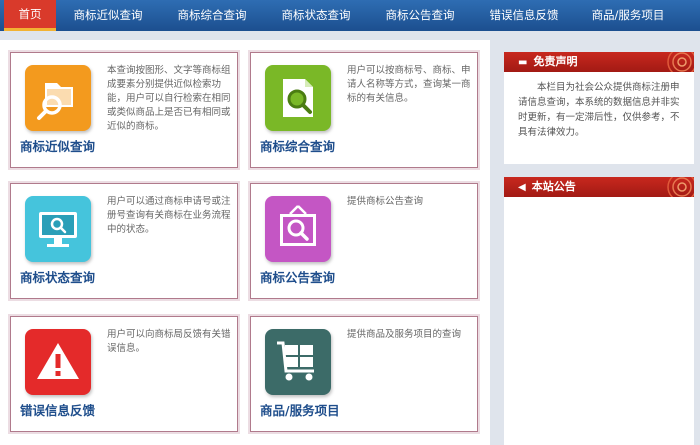  I want to click on tile-description: 用户可以向商标局反馈有关错误信息。, so click(169, 341).